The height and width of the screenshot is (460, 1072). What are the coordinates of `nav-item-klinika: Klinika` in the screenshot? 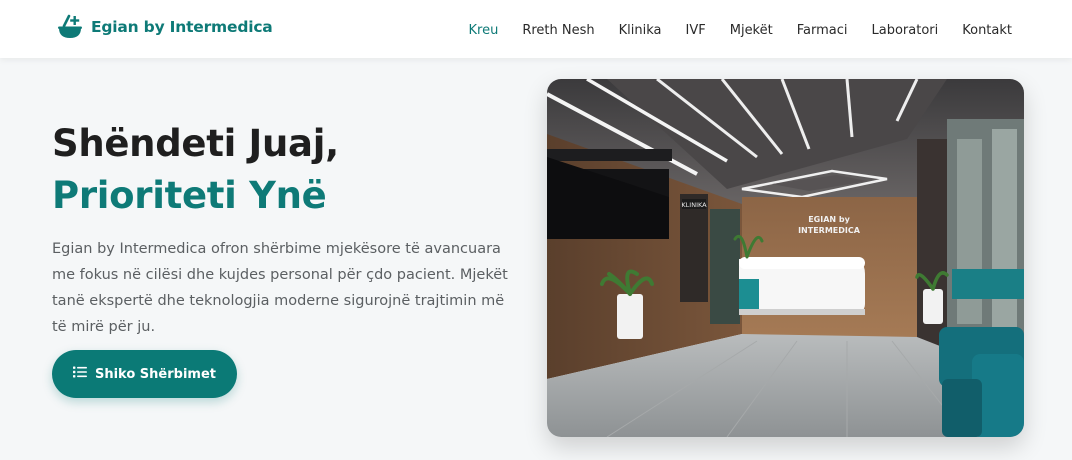 It's located at (640, 30).